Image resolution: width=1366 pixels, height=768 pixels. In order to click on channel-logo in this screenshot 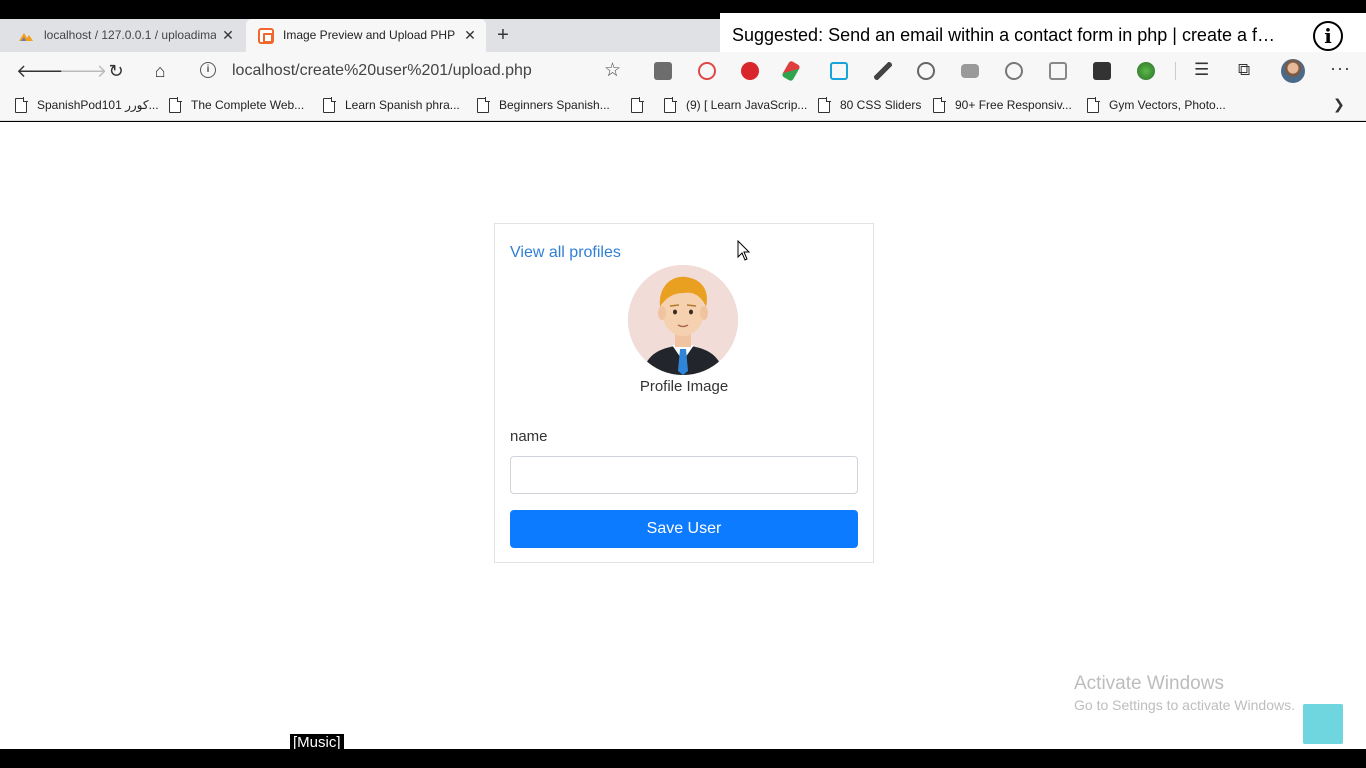, I will do `click(1323, 724)`.